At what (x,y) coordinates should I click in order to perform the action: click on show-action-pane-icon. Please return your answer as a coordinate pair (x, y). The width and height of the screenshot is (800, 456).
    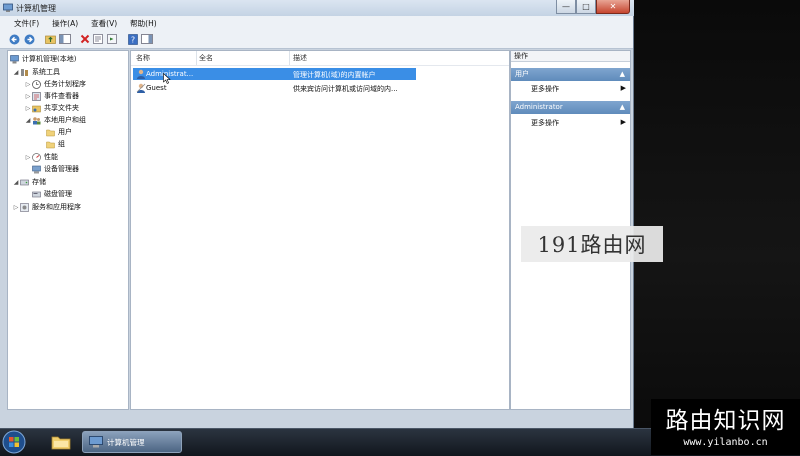
    Looking at the image, I should click on (147, 39).